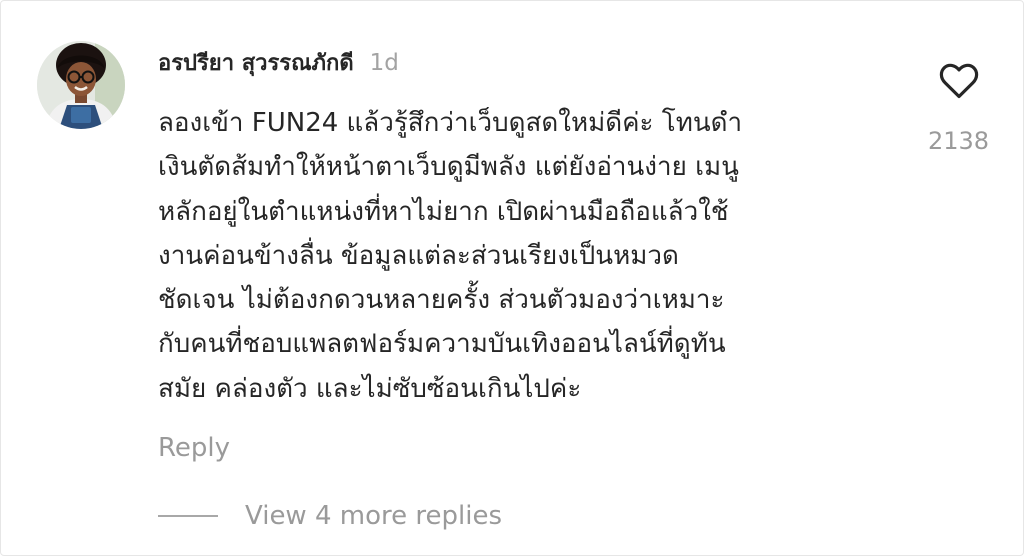 This screenshot has width=1024, height=556. I want to click on avatar, so click(81, 85).